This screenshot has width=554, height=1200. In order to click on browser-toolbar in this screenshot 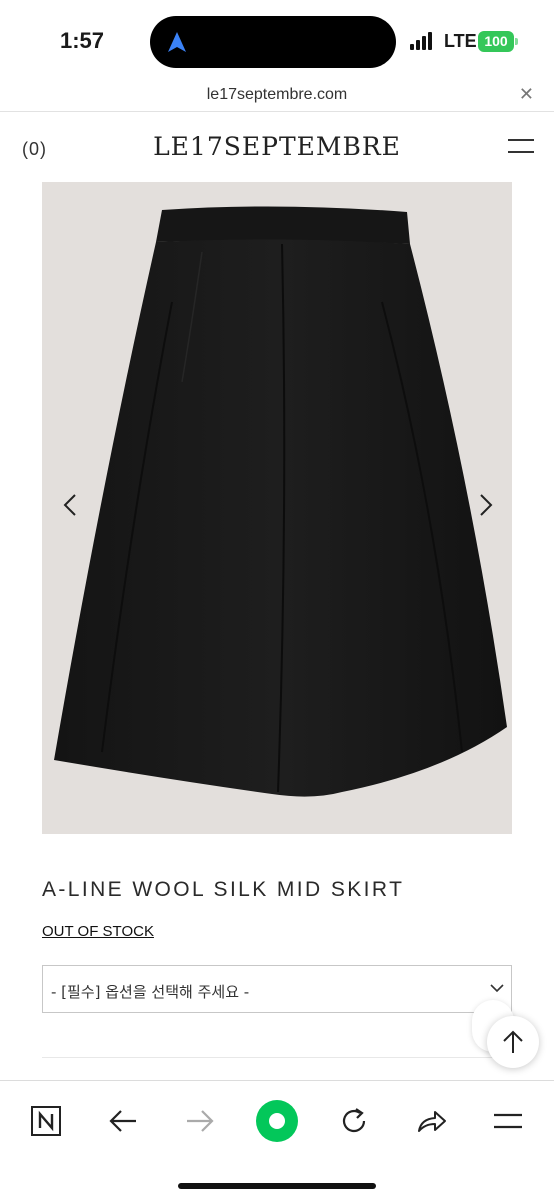, I will do `click(277, 1140)`.